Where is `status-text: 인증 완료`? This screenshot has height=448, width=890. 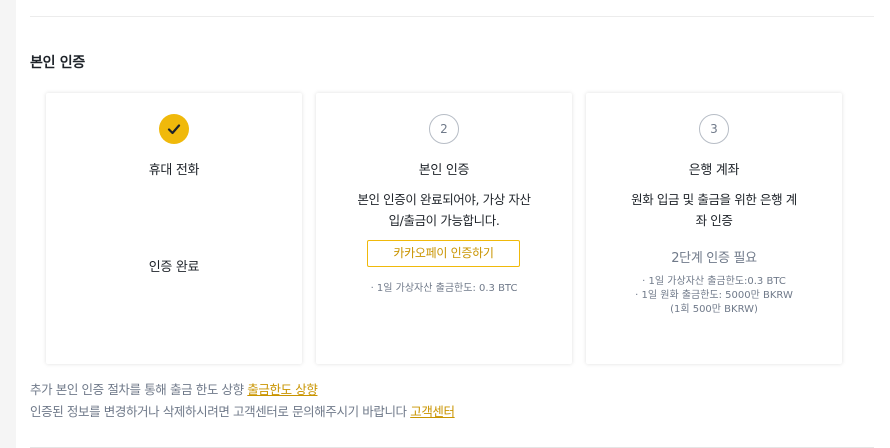 status-text: 인증 완료 is located at coordinates (174, 267).